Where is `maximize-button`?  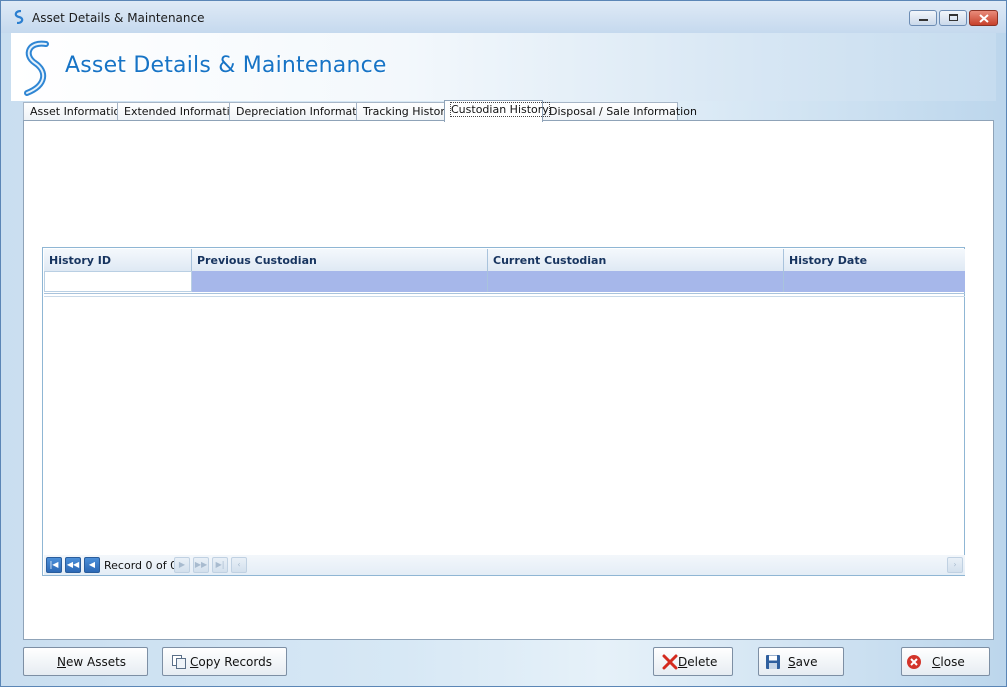 maximize-button is located at coordinates (953, 18).